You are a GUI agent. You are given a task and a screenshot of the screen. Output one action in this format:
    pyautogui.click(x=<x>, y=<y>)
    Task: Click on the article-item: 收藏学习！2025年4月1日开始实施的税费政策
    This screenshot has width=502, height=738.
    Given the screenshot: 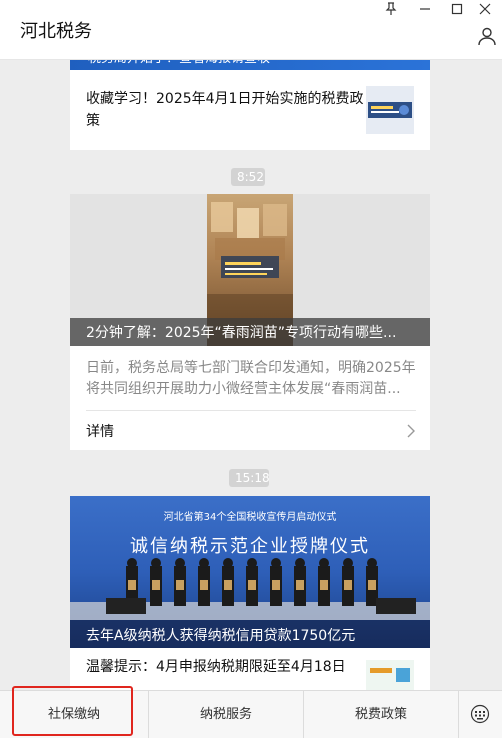 What is the action you would take?
    pyautogui.click(x=250, y=110)
    